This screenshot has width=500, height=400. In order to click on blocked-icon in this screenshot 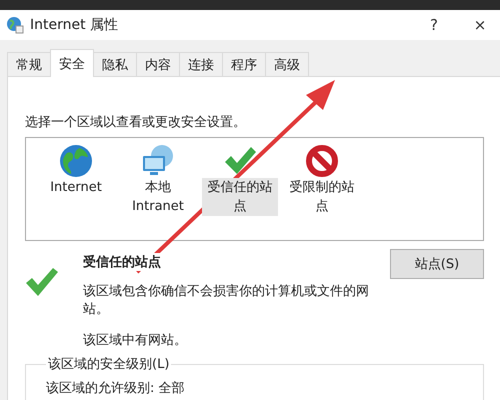, I will do `click(322, 161)`.